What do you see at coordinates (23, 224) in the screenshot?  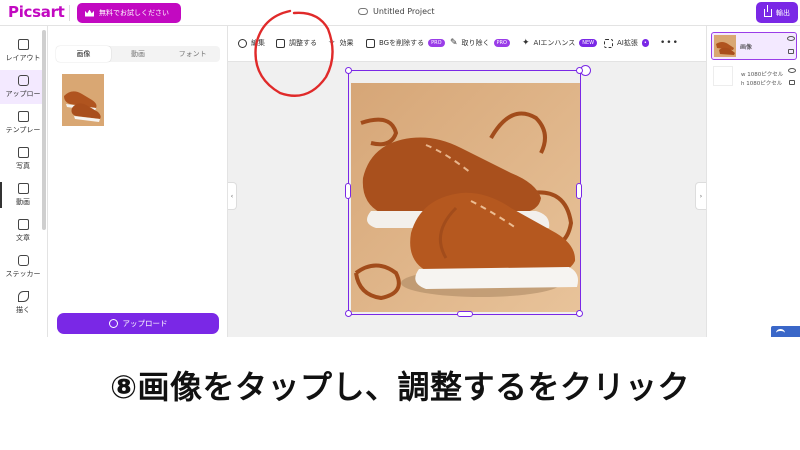 I see `text-icon` at bounding box center [23, 224].